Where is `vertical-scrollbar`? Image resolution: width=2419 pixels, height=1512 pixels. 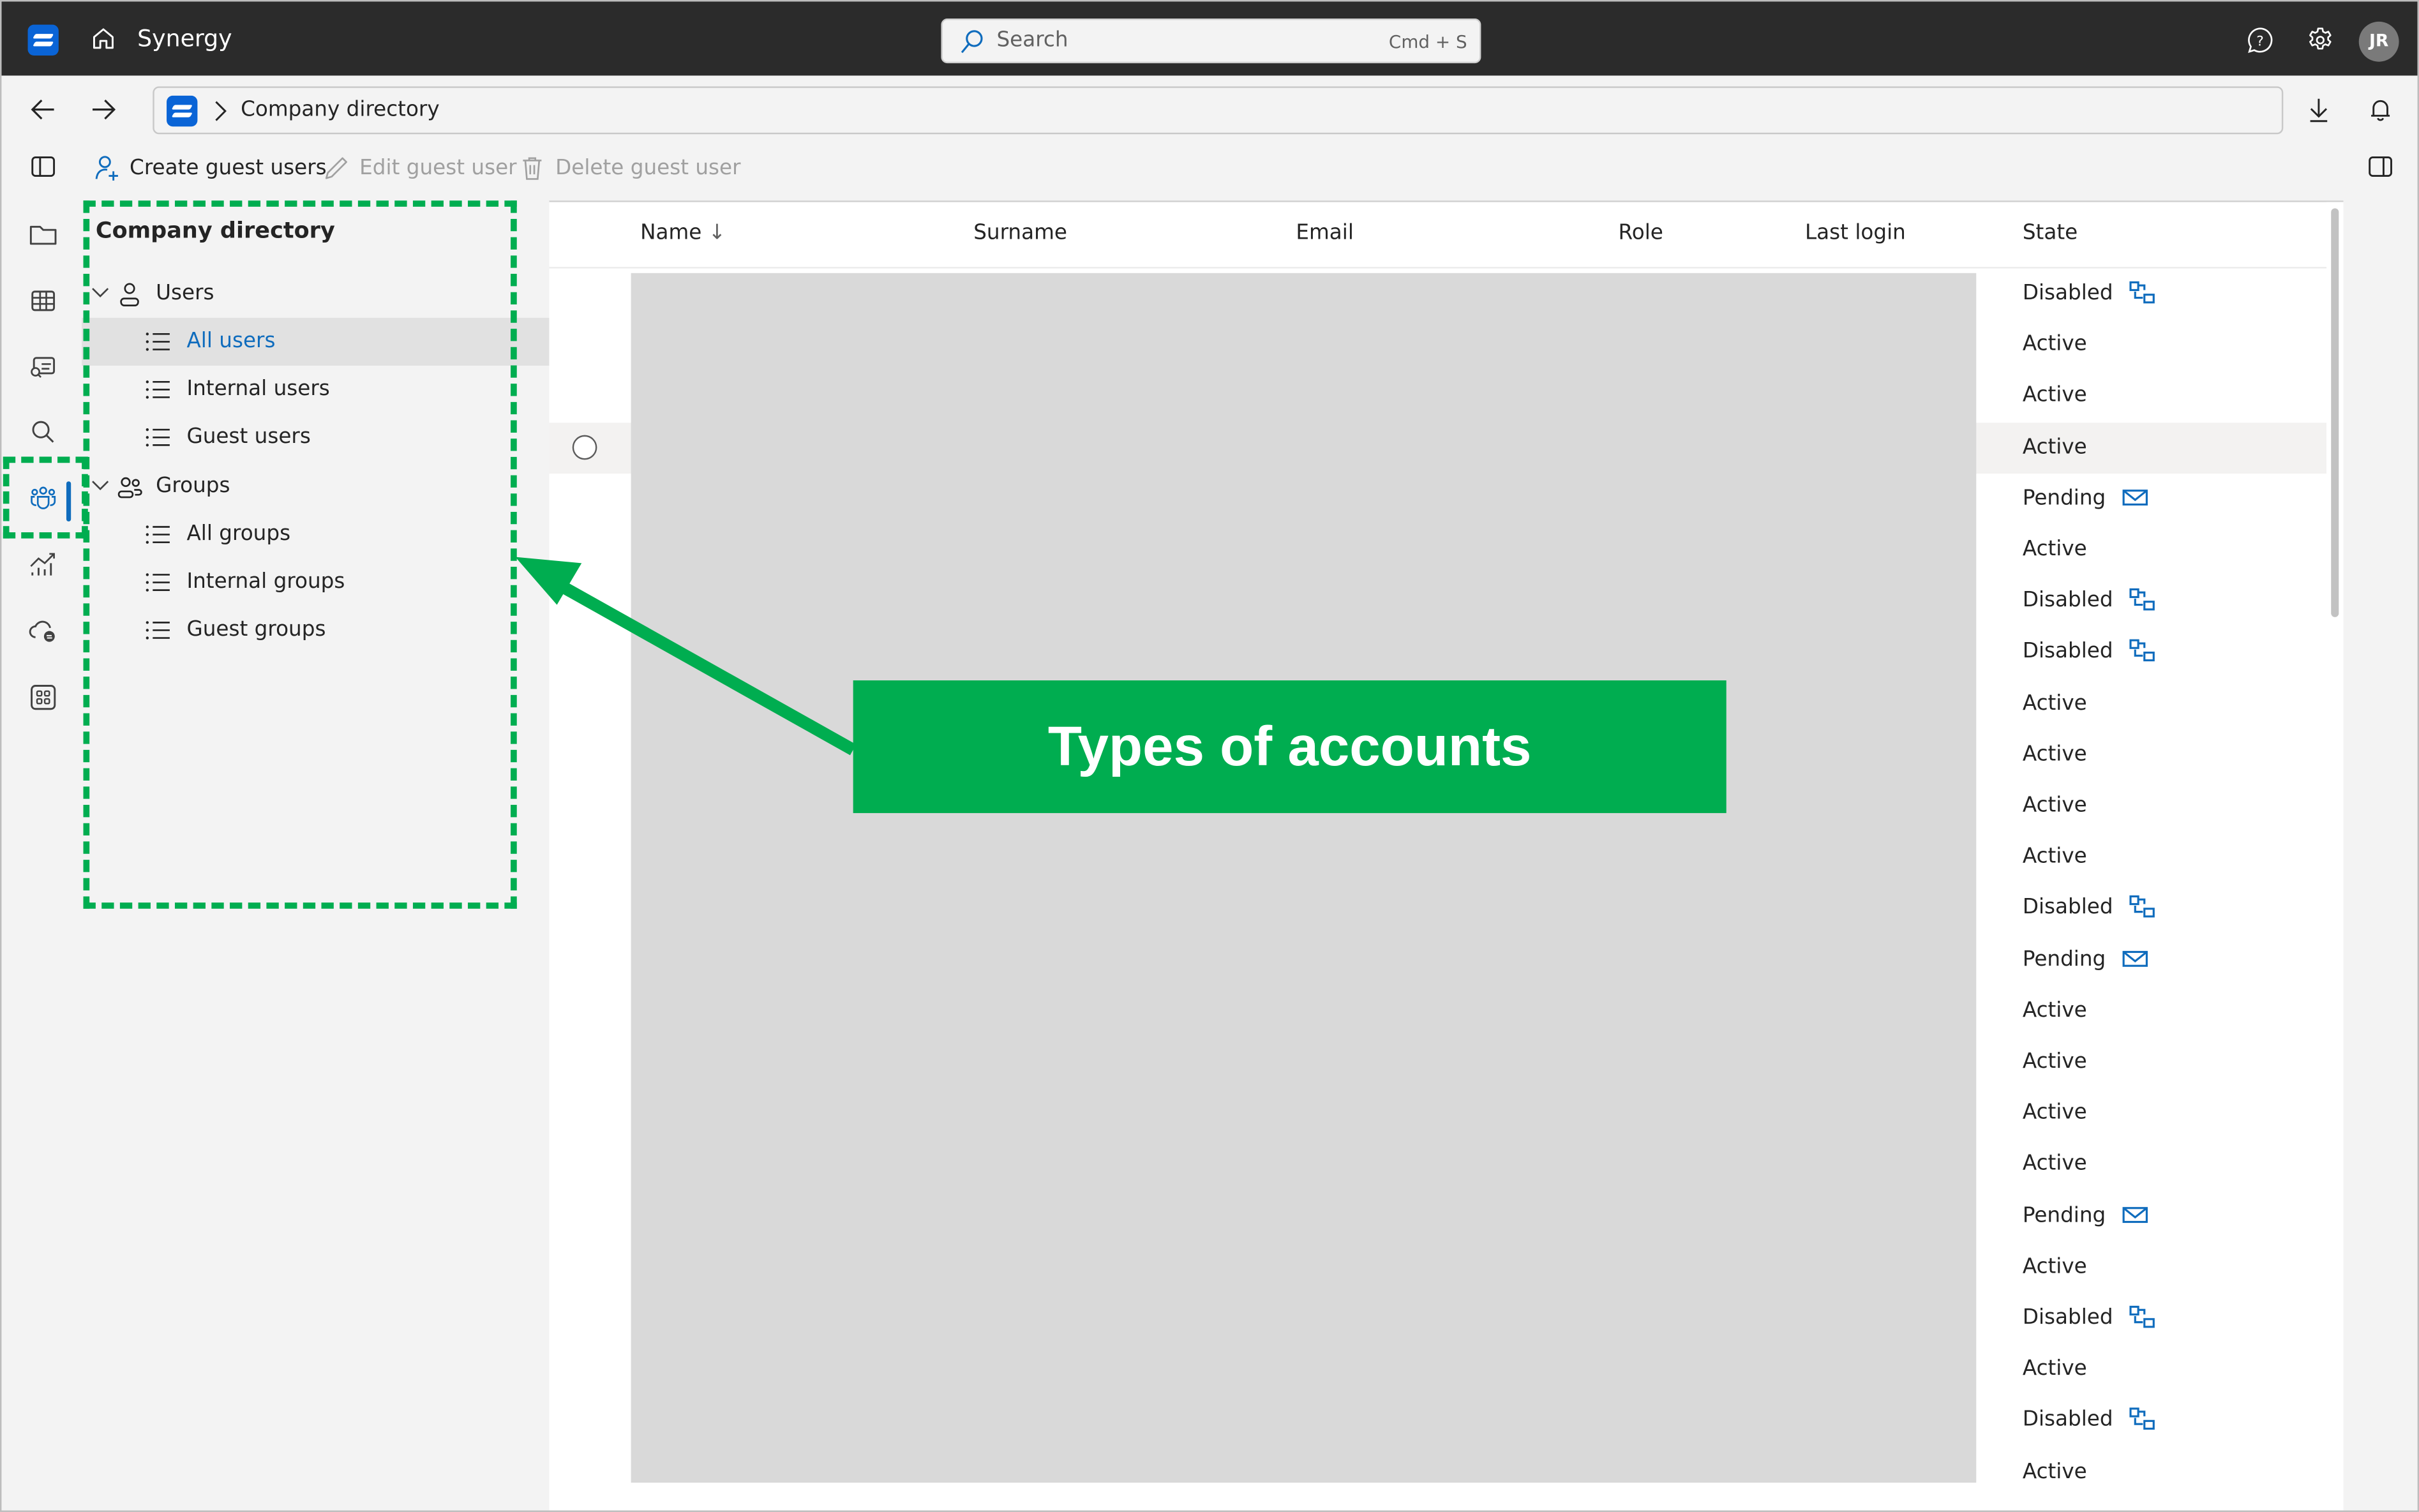
vertical-scrollbar is located at coordinates (2335, 857).